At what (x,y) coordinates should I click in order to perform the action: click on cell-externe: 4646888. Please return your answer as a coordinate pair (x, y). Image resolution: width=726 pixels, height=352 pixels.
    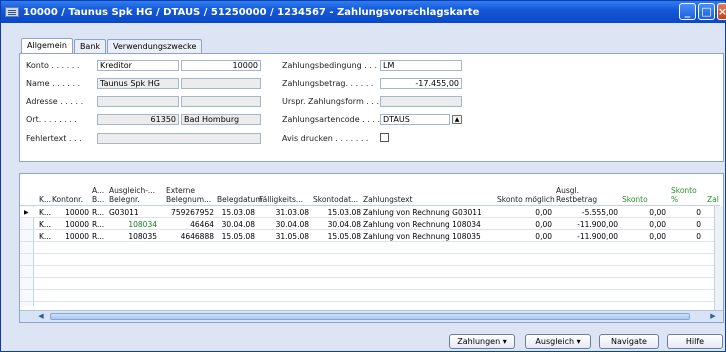
    Looking at the image, I should click on (190, 236).